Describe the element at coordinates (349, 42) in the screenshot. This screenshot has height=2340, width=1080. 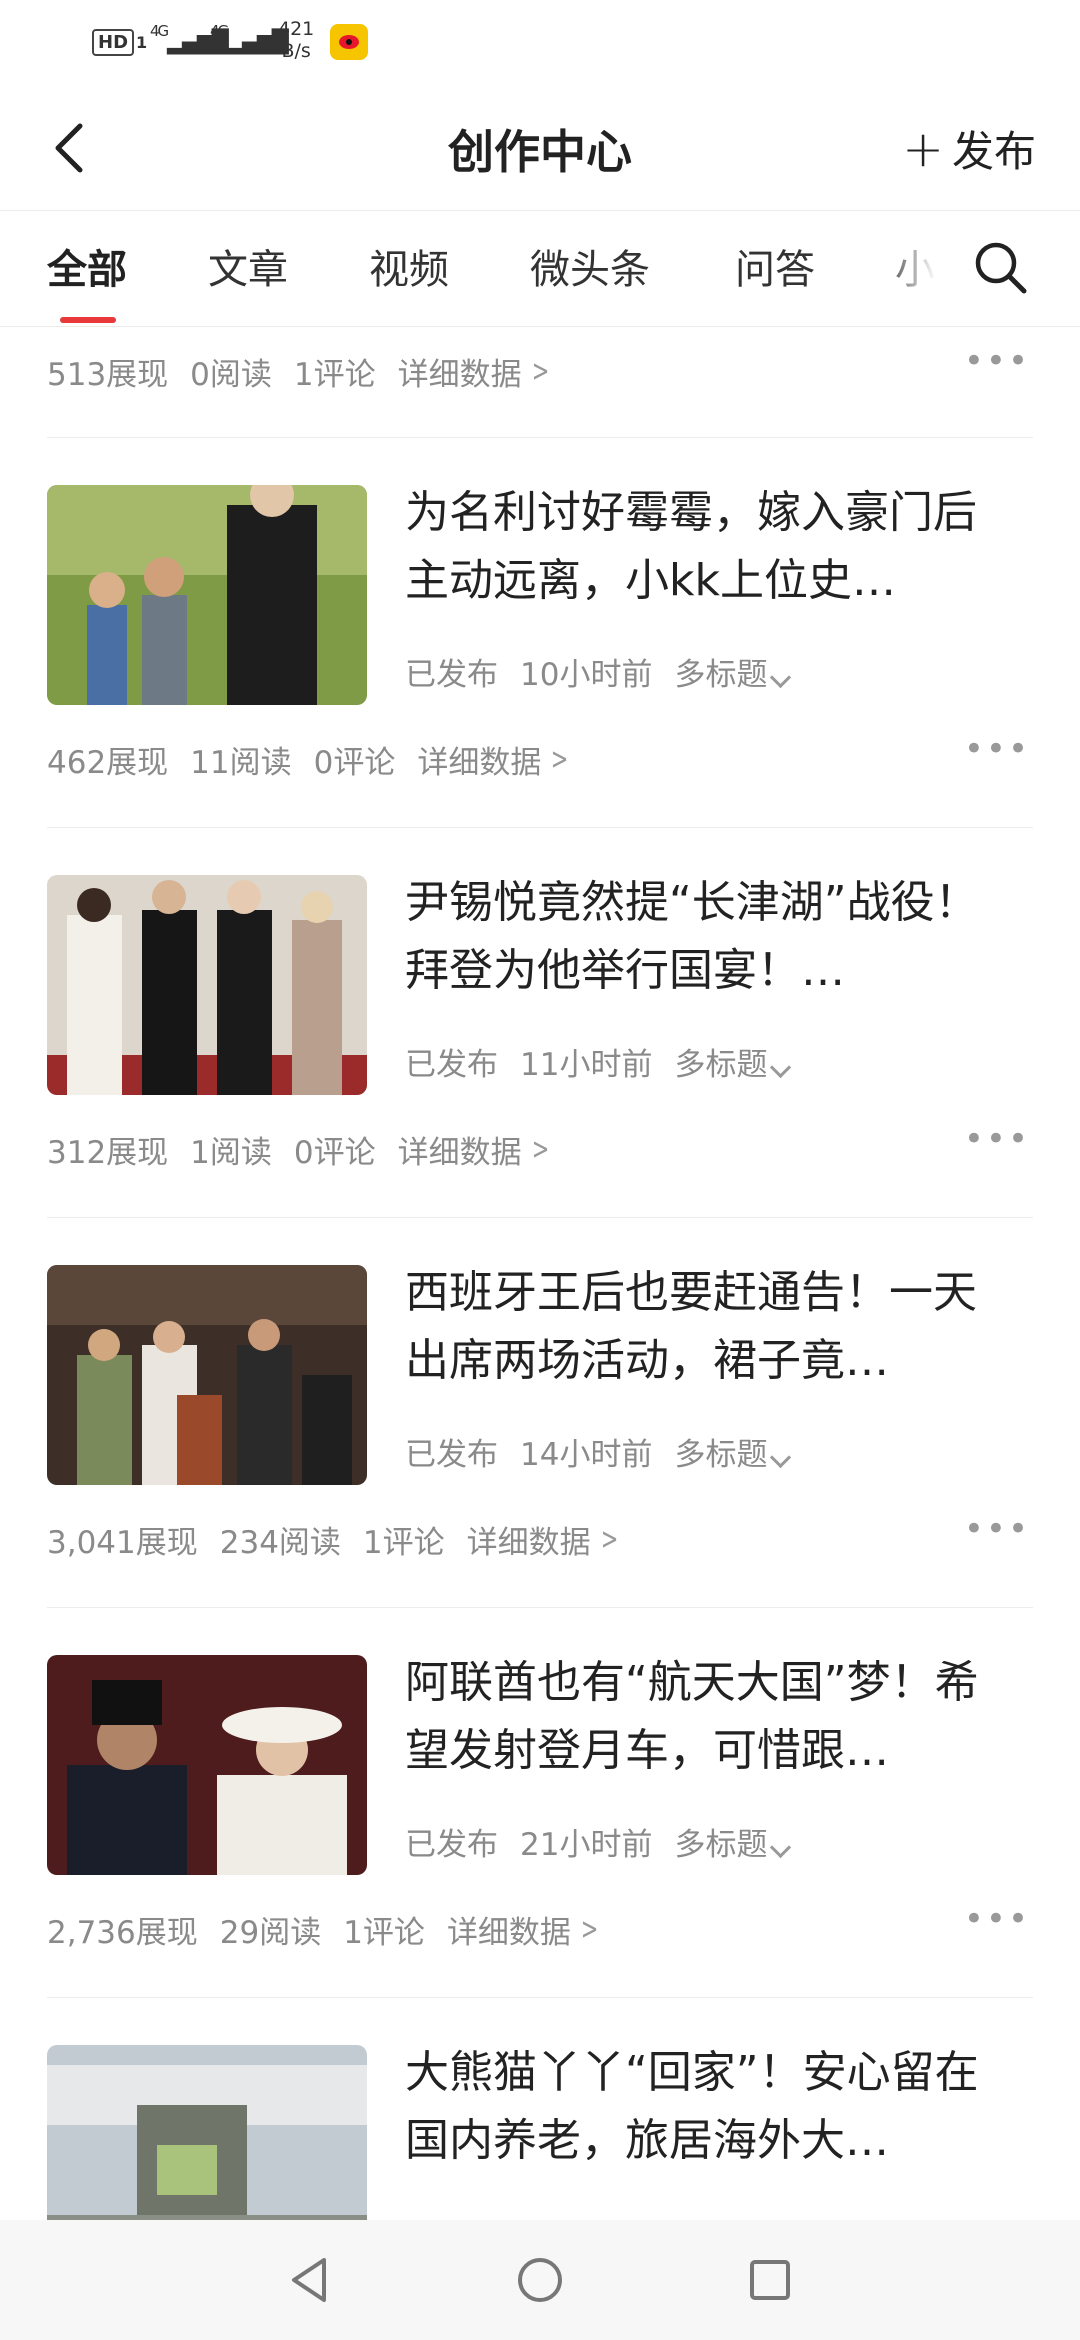
I see `weibo-icon` at that location.